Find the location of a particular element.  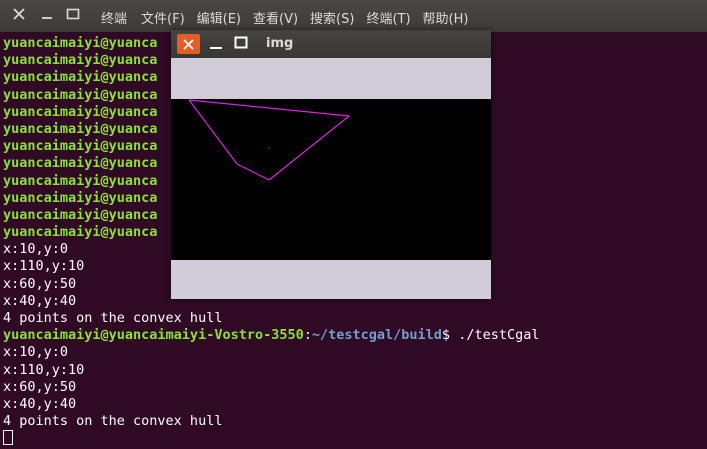

menu-help: 帮助(H) is located at coordinates (446, 17).